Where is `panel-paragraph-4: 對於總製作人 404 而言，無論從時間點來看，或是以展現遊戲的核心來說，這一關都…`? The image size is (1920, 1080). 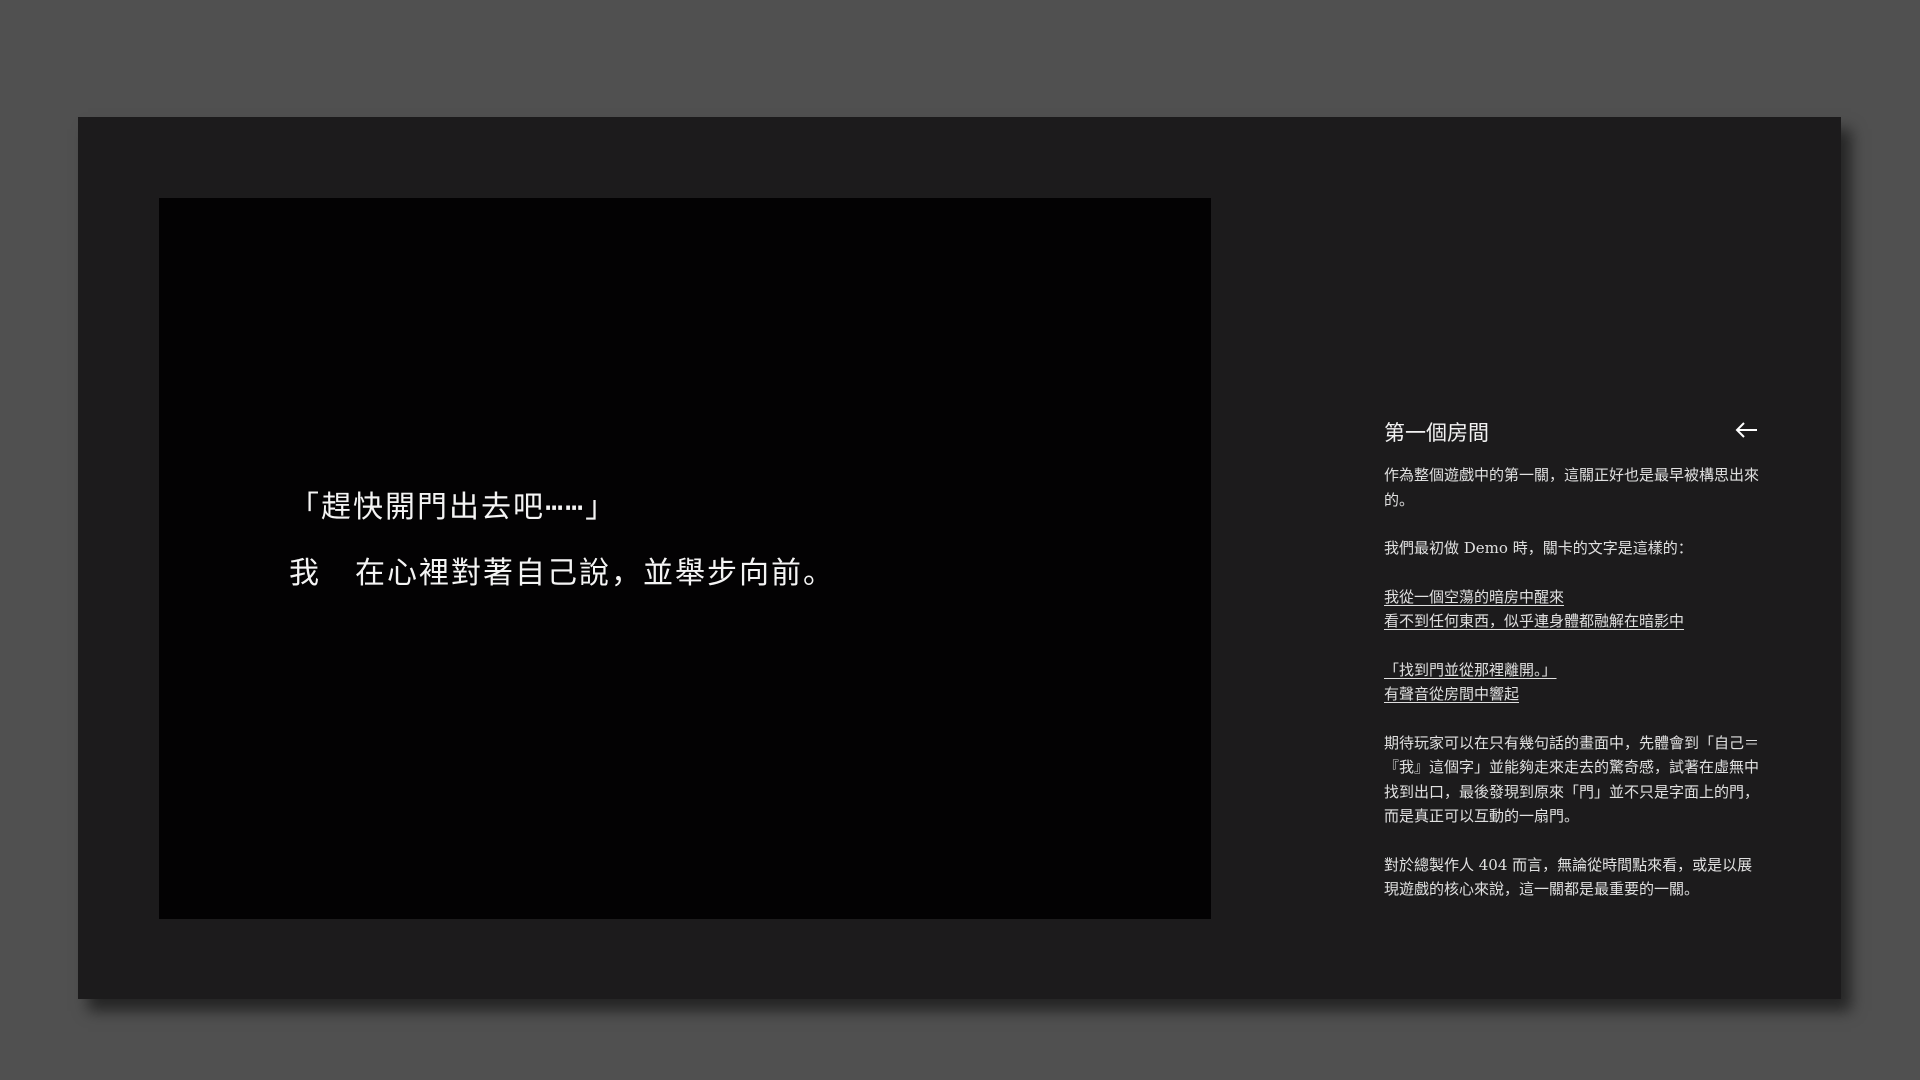
panel-paragraph-4: 對於總製作人 404 而言，無論從時間點來看，或是以展現遊戲的核心來說，這一關都… is located at coordinates (1574, 877).